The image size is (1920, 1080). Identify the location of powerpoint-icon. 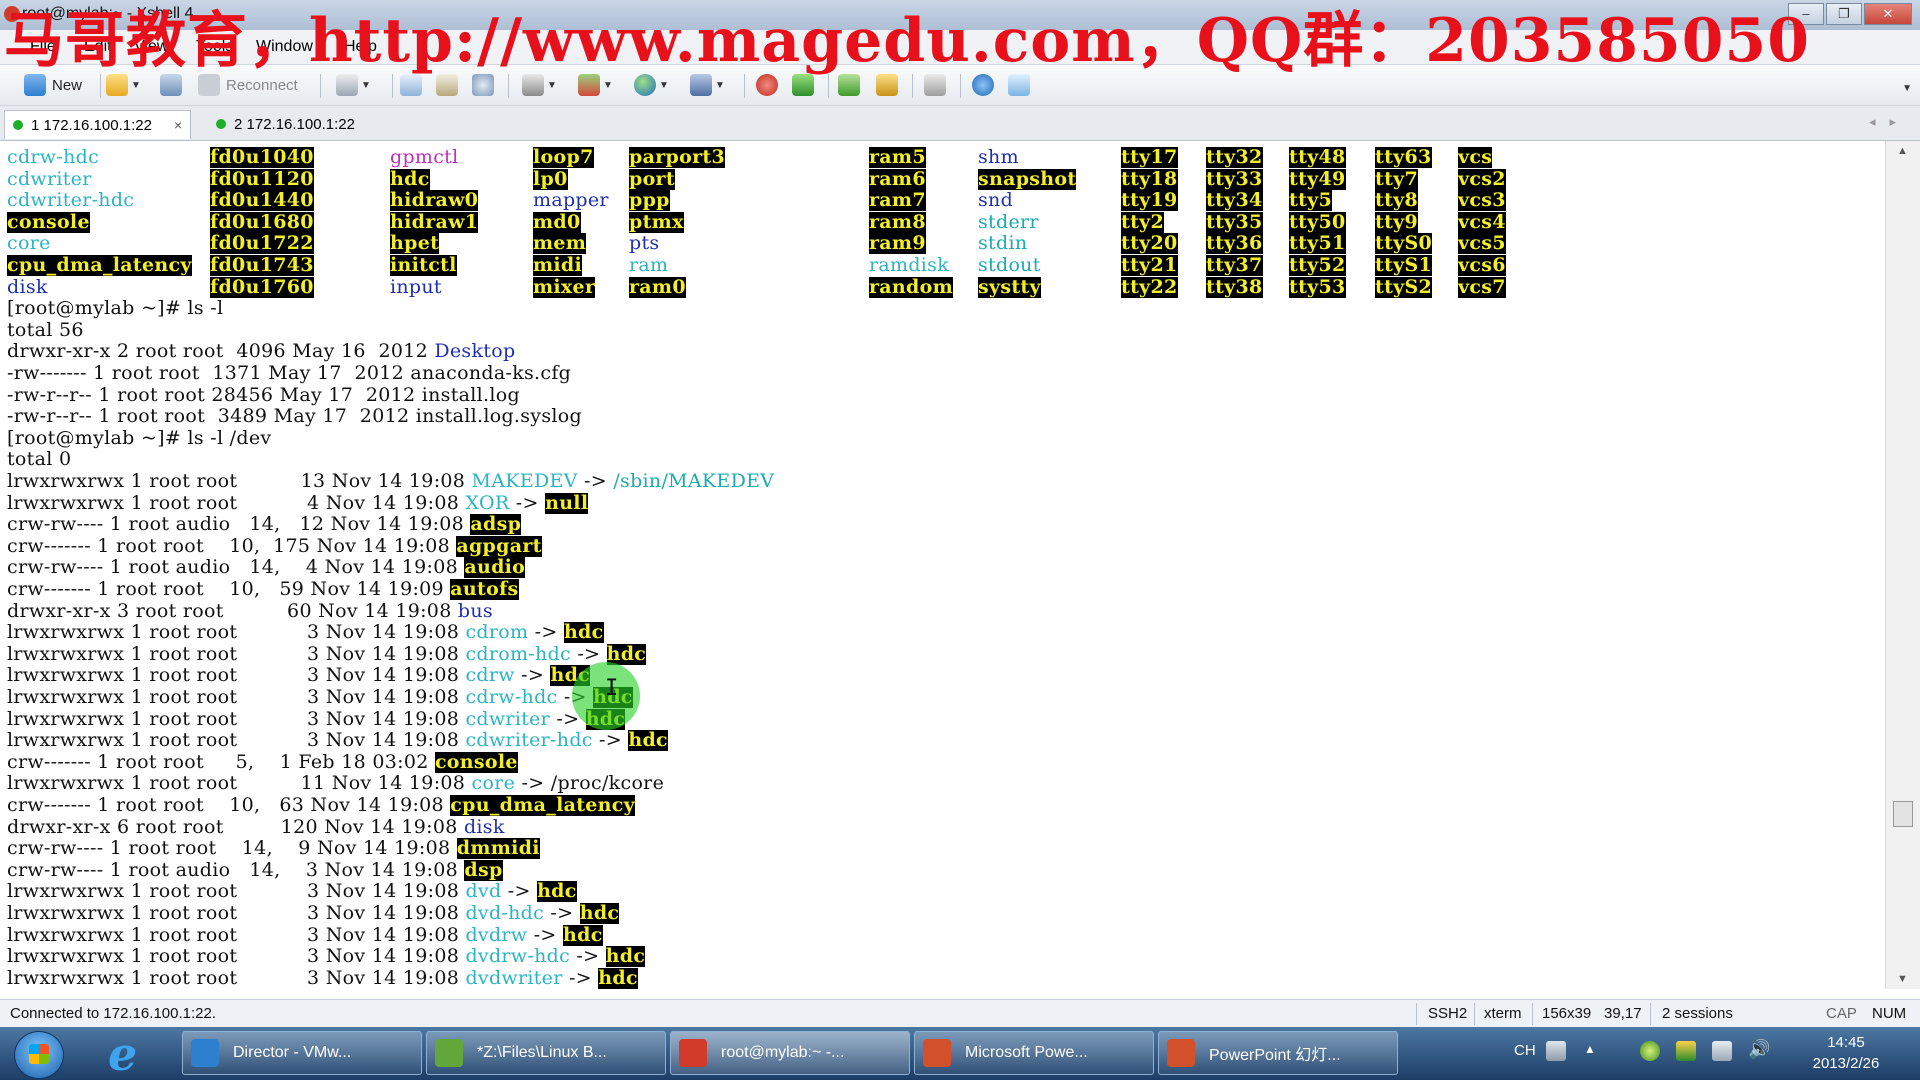
(937, 1053).